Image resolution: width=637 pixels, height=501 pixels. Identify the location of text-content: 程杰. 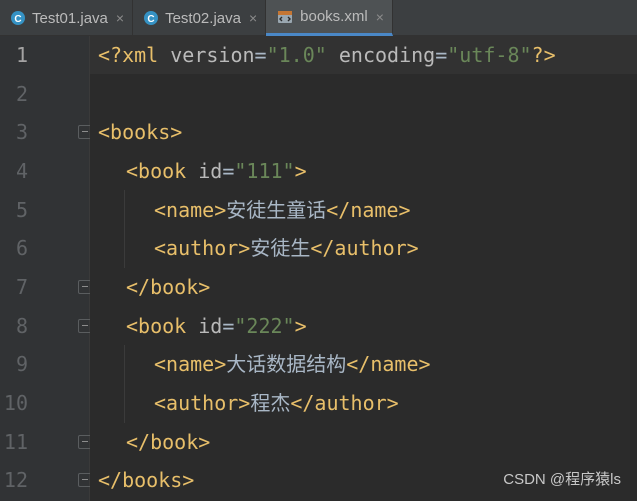
(270, 403).